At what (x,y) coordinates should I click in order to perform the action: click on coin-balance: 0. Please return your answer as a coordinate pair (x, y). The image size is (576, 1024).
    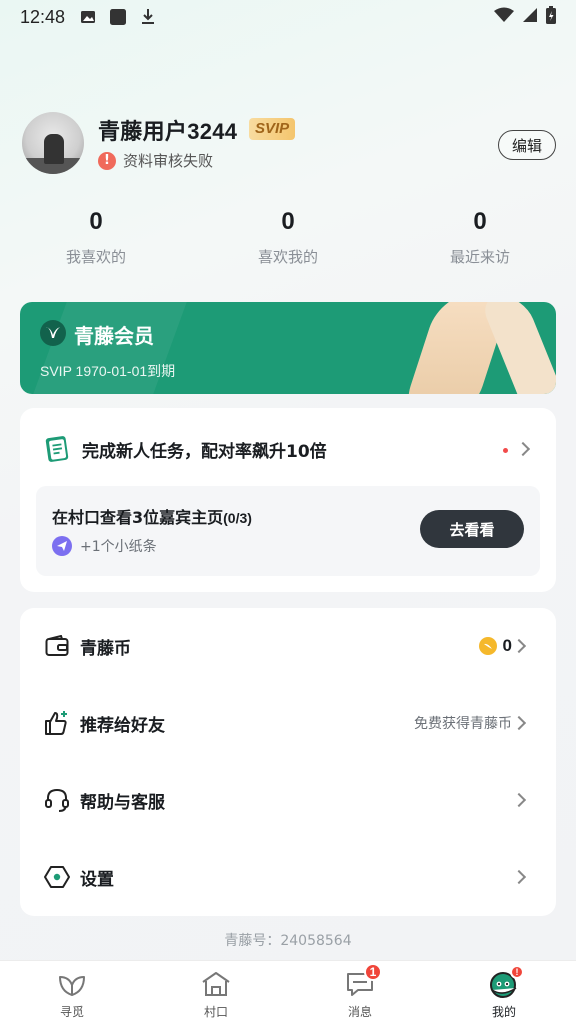
    Looking at the image, I should click on (495, 646).